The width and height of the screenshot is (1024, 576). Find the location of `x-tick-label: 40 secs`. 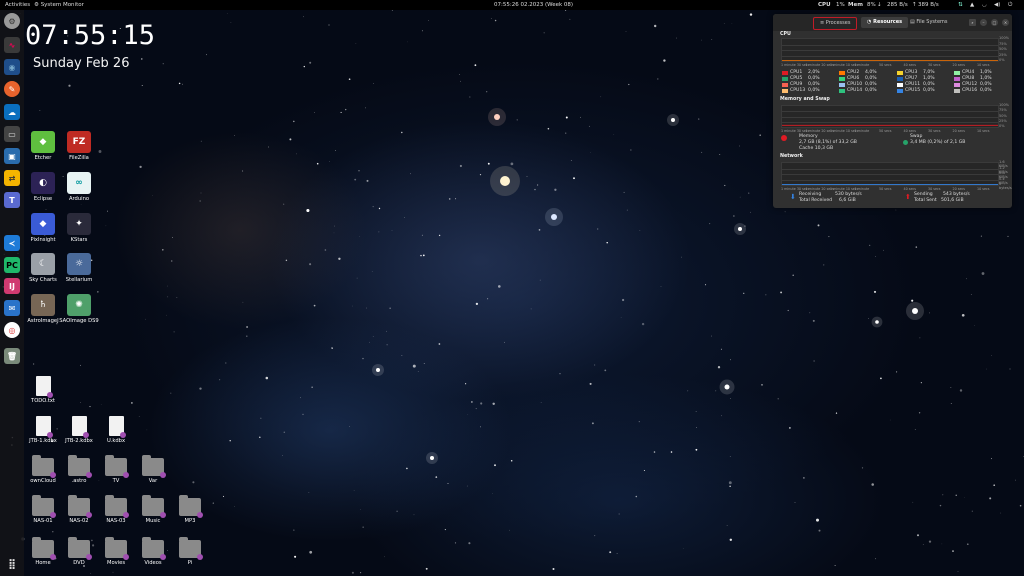

x-tick-label: 40 secs is located at coordinates (910, 131).